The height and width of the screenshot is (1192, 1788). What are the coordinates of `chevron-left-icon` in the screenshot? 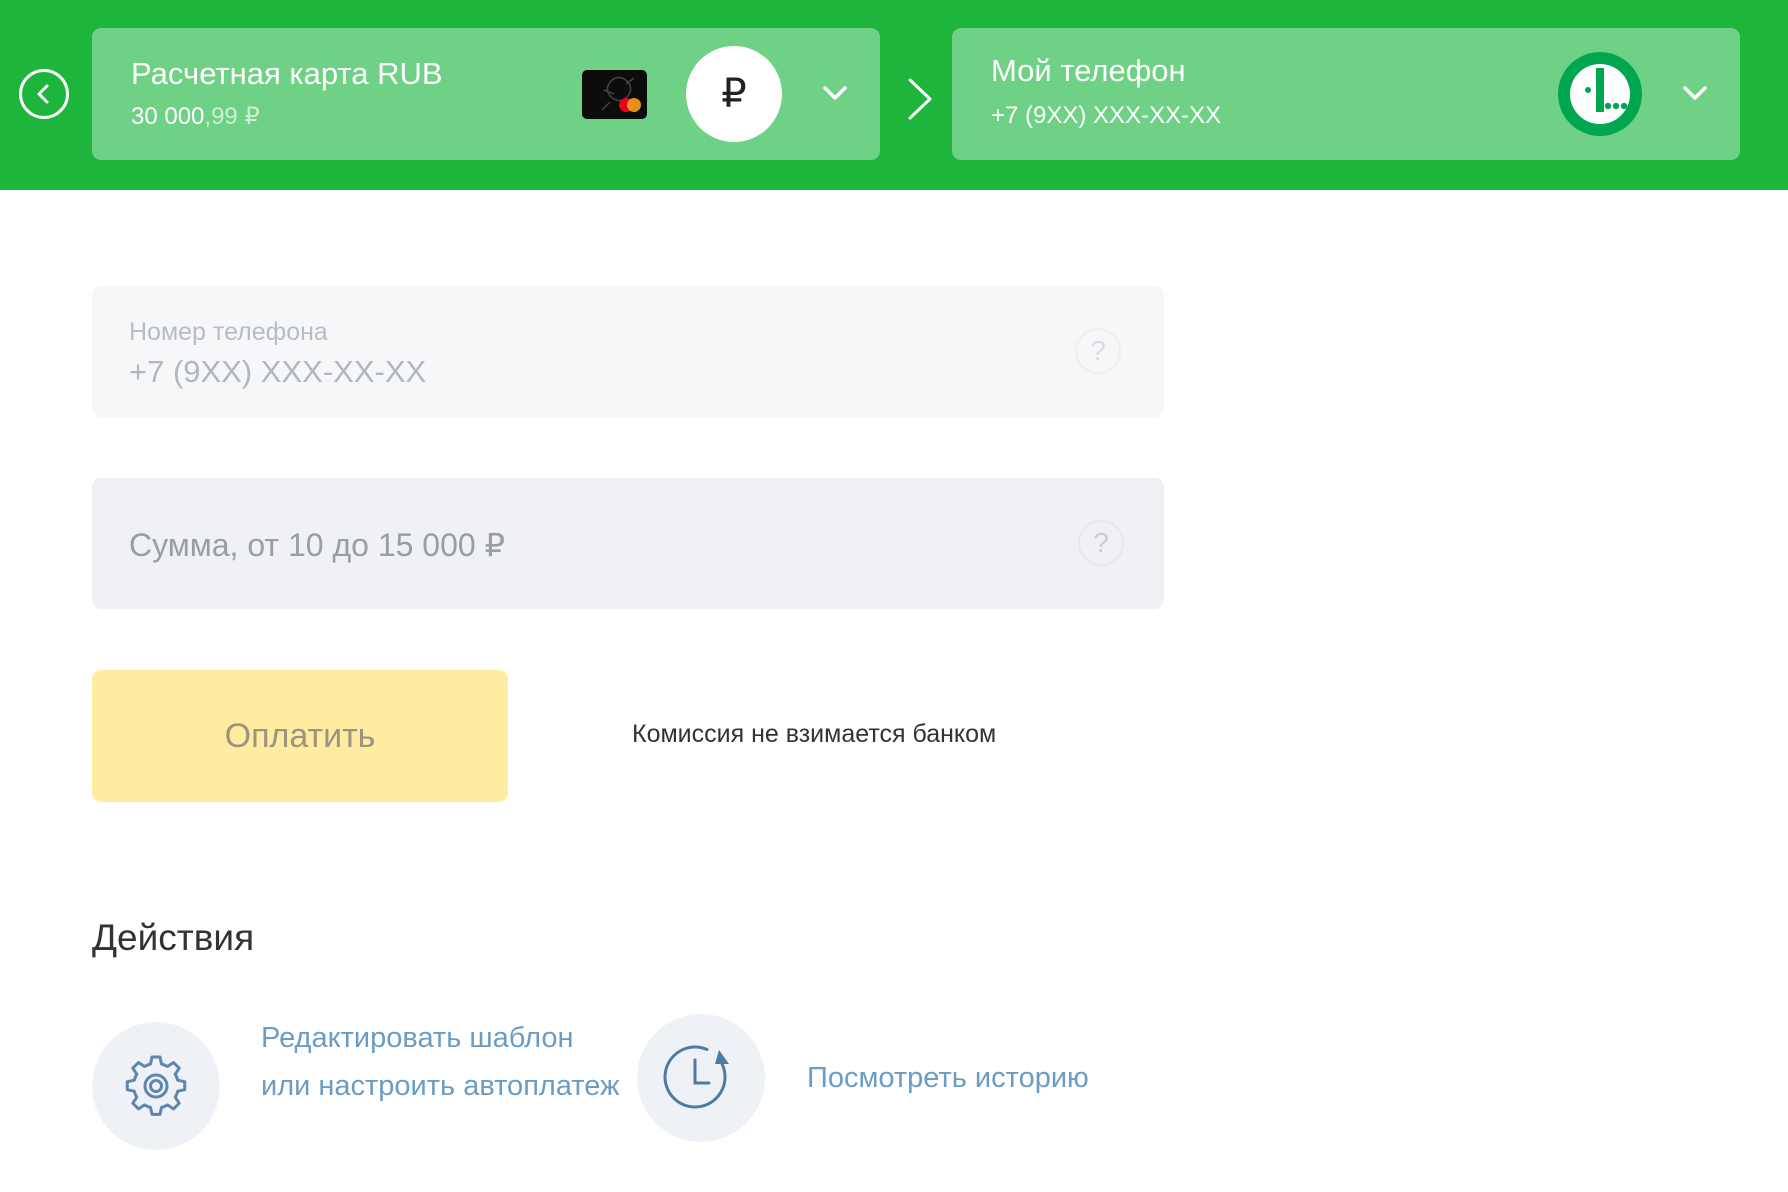 It's located at (43, 94).